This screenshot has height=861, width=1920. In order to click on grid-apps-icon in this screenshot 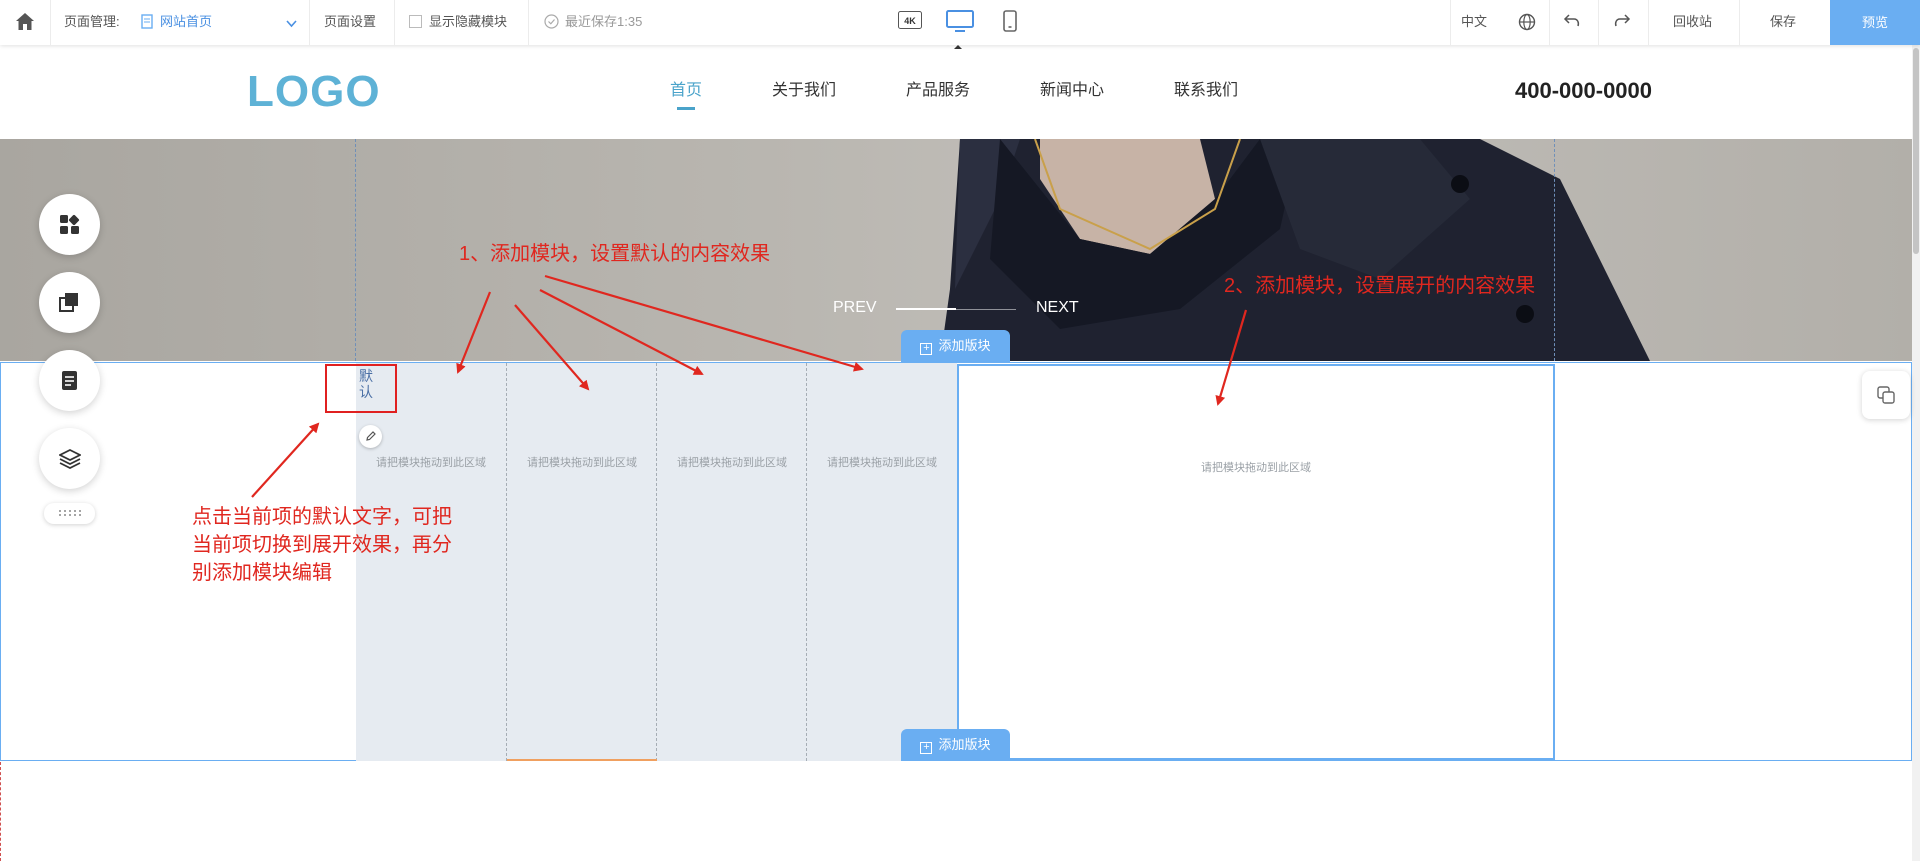, I will do `click(70, 224)`.